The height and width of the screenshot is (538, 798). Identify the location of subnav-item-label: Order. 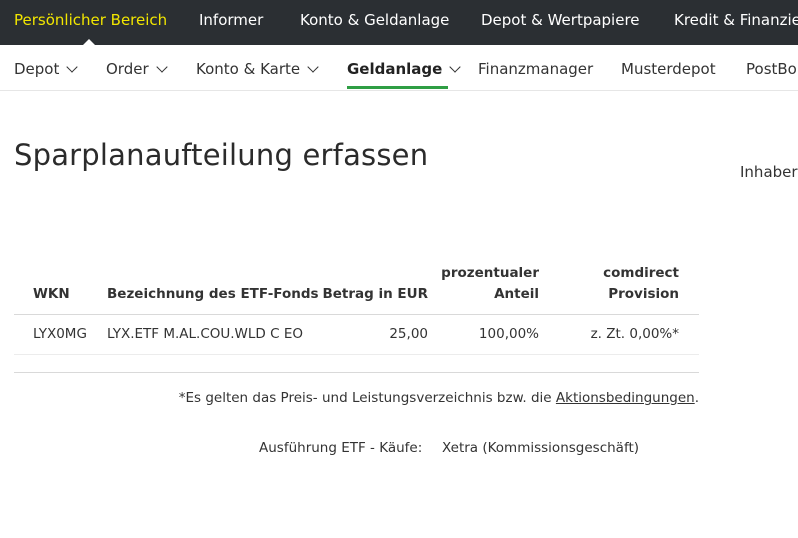
(127, 69).